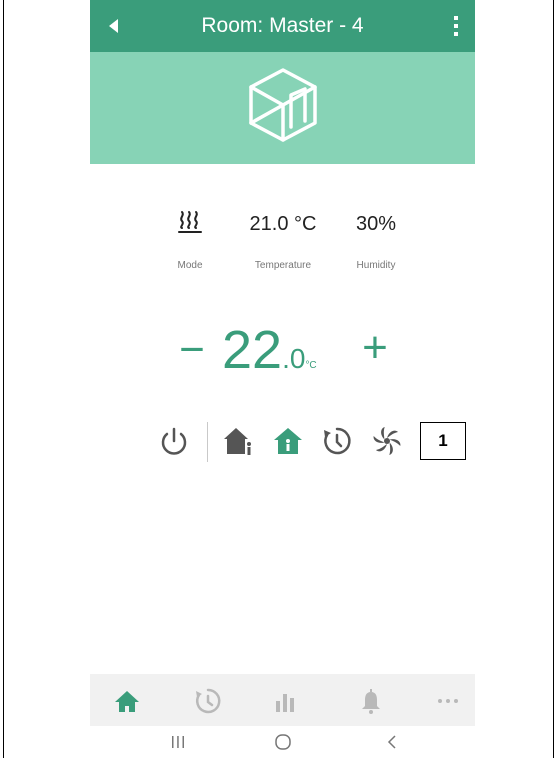  I want to click on recents-icon, so click(178, 742).